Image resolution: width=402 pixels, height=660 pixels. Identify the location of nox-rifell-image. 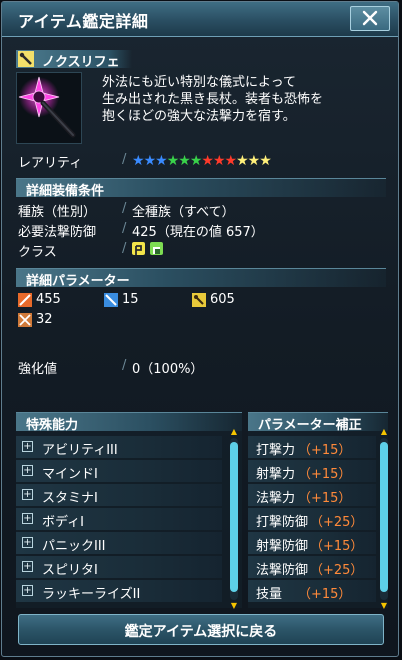
(47, 107).